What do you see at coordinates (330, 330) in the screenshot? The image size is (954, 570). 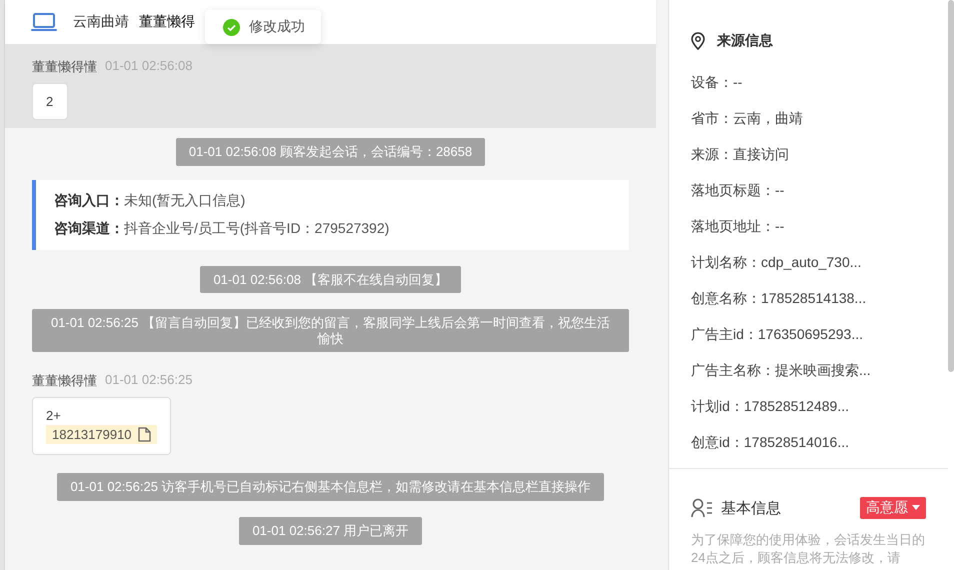 I see `system-message: 01-01 02:56:25 【留言自动回复】已经收到您的留言，客服同学上线后会第一时间查看，祝您生活愉快` at bounding box center [330, 330].